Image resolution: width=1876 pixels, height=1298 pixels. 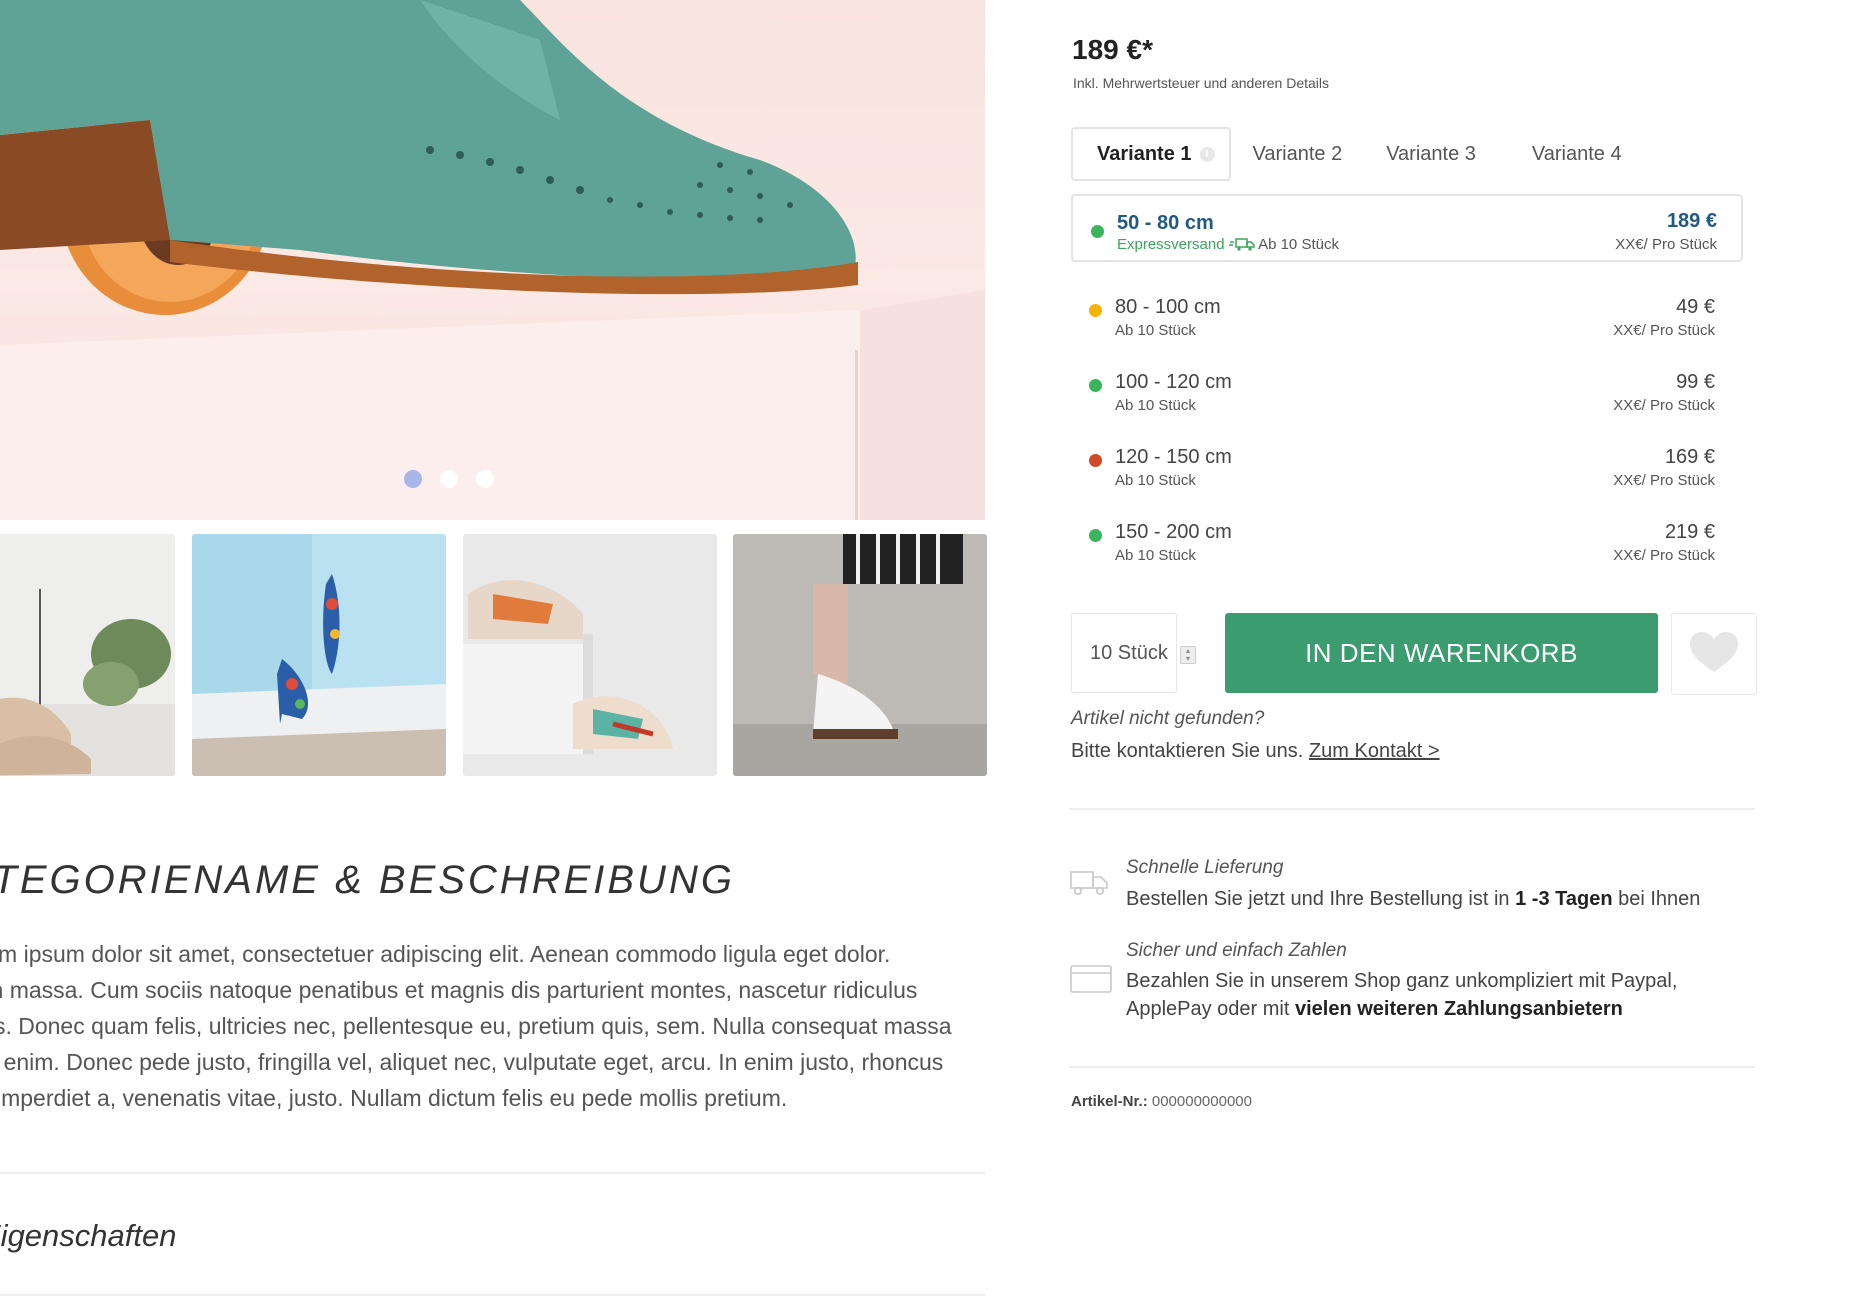 I want to click on price-note: Inkl. Mehrwertsteuer und anderen Details, so click(x=1201, y=83).